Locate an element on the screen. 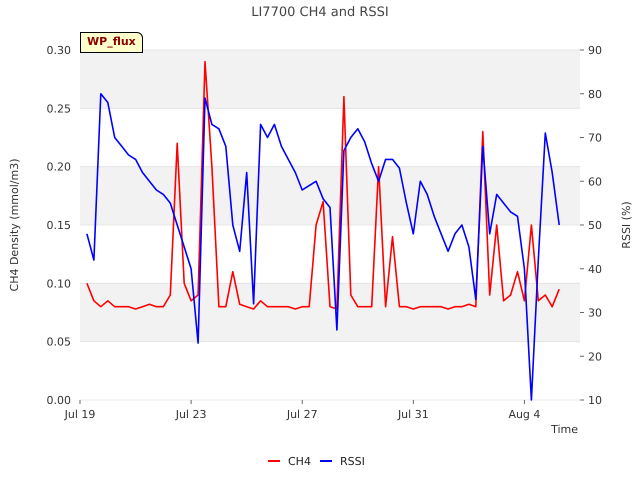 This screenshot has width=640, height=480. right-tick-label: 40 is located at coordinates (595, 269).